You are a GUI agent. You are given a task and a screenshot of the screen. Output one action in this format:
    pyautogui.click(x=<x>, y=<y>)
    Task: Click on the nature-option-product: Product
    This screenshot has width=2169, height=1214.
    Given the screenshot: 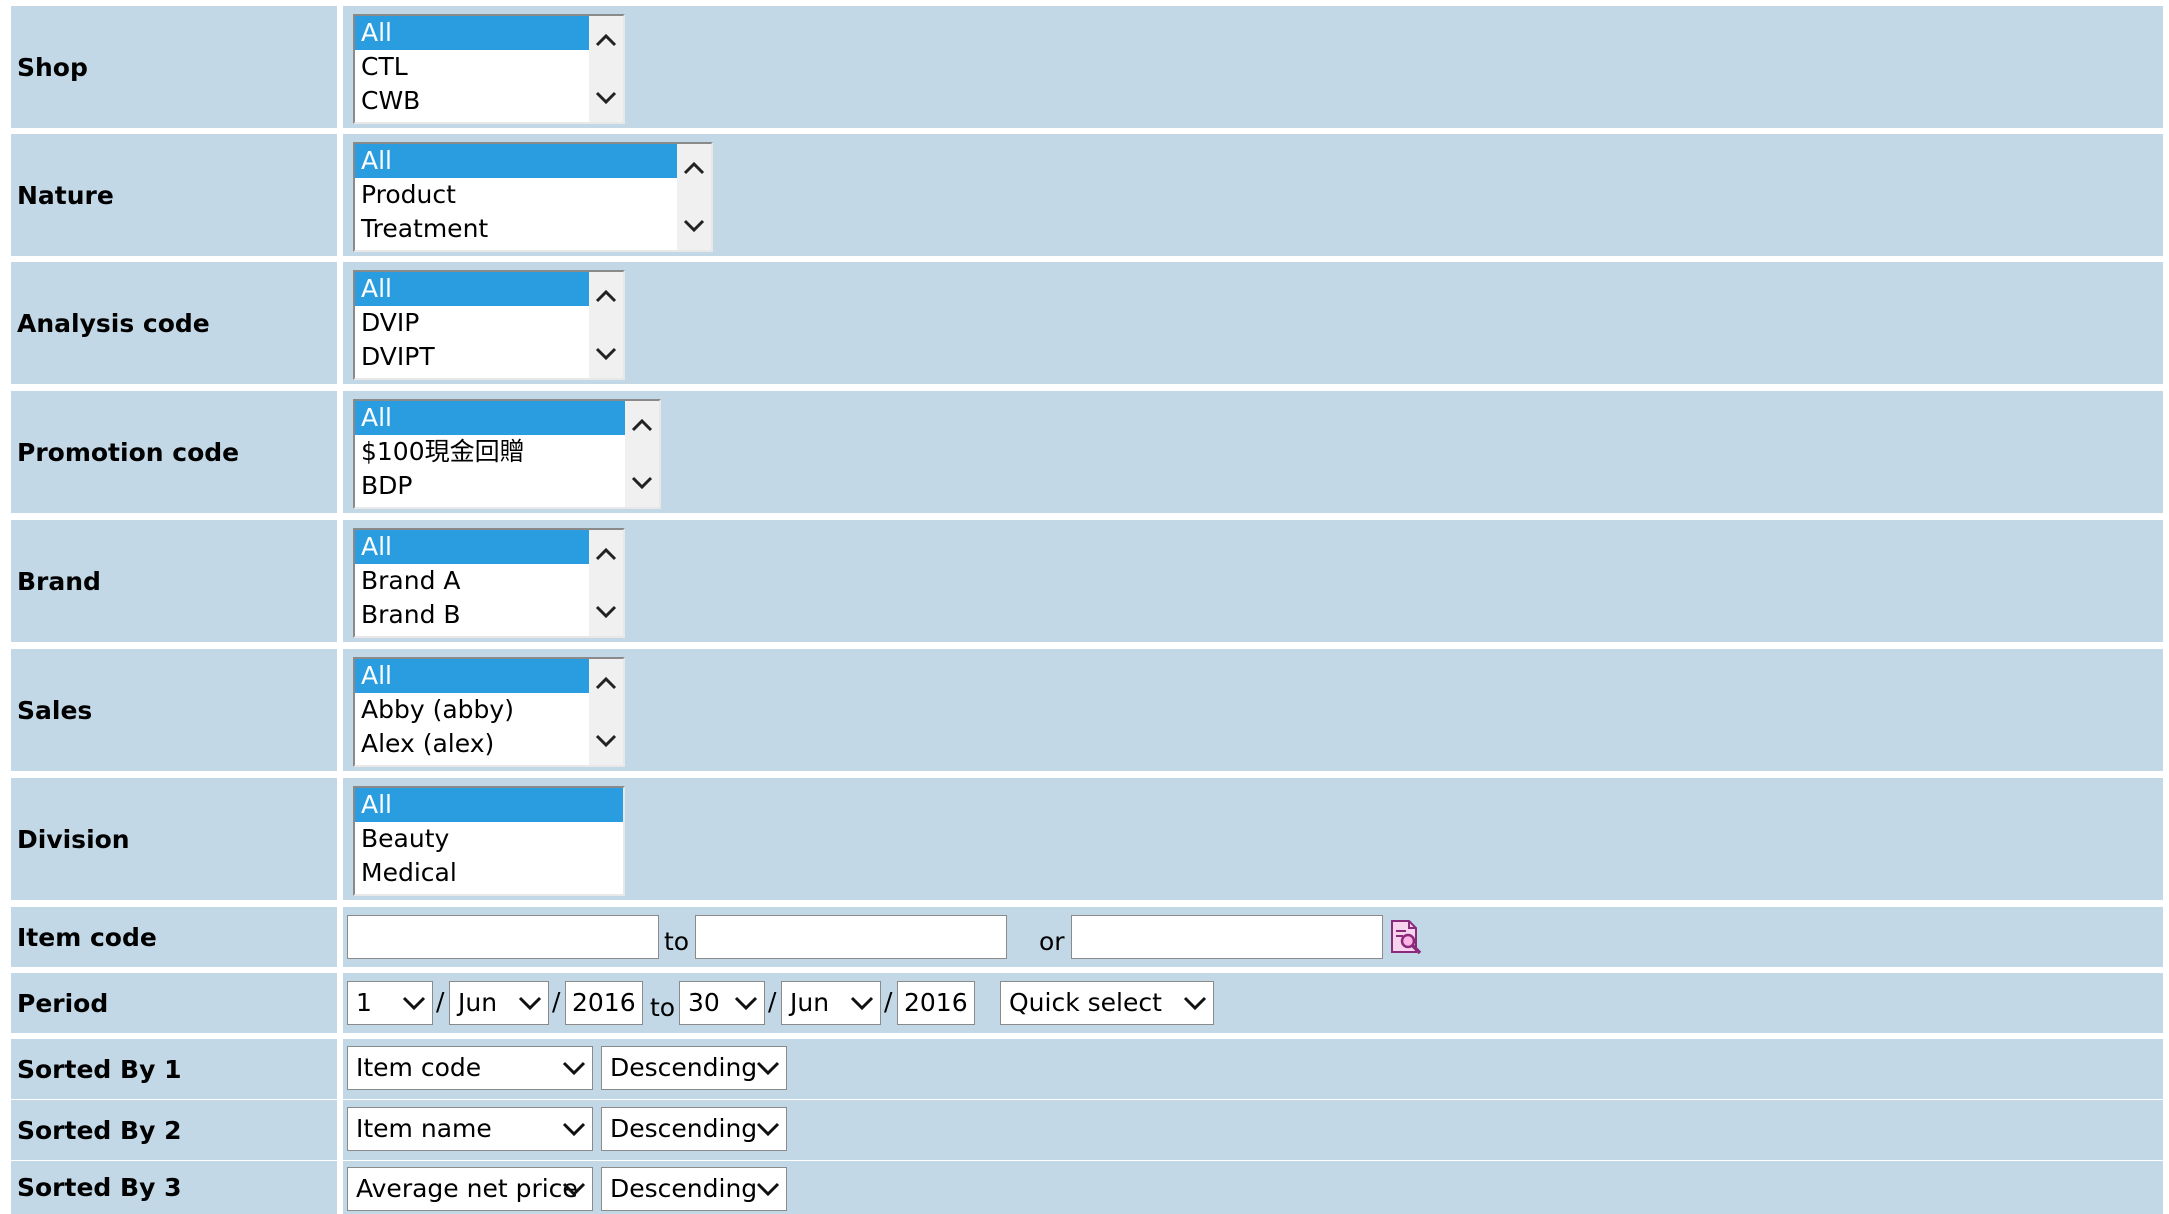 What is the action you would take?
    pyautogui.click(x=516, y=195)
    